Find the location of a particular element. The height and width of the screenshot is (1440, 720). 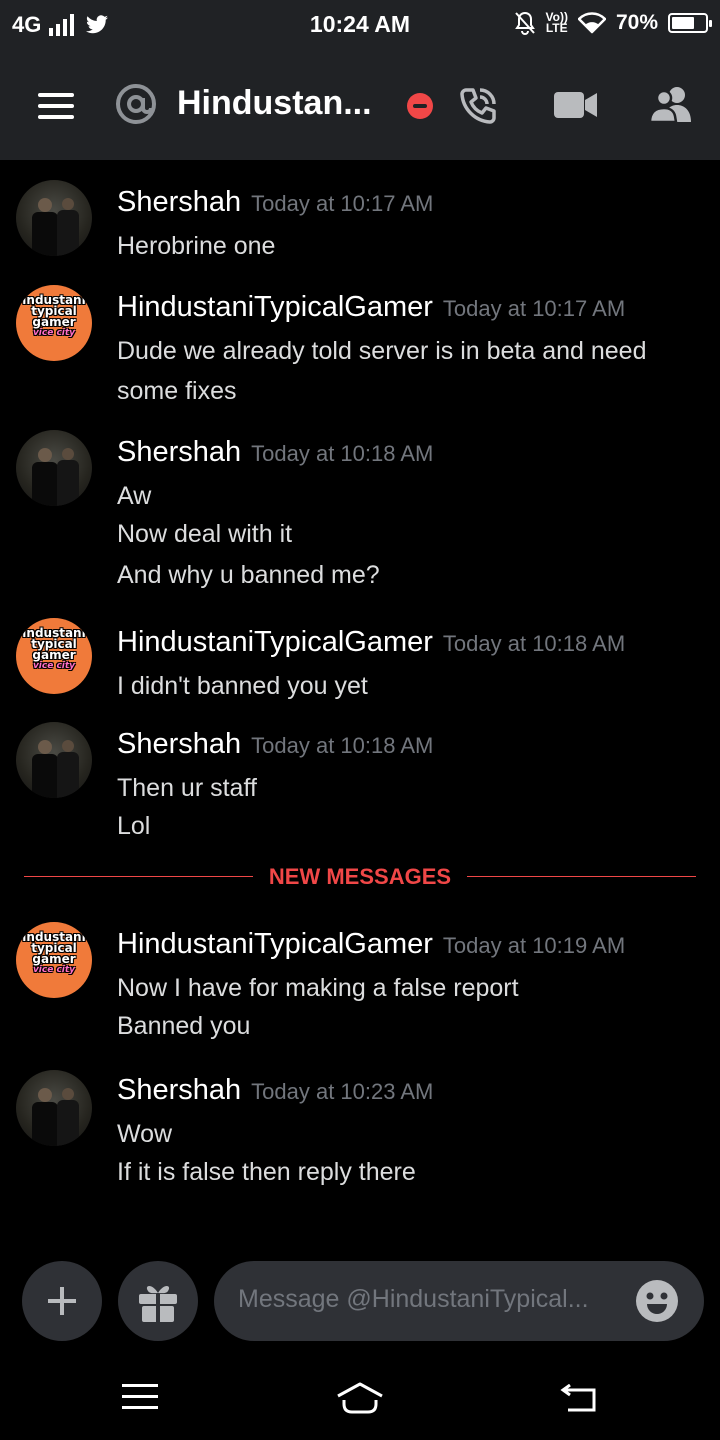

status-right: Vo)) LTE 70% is located at coordinates (613, 22).